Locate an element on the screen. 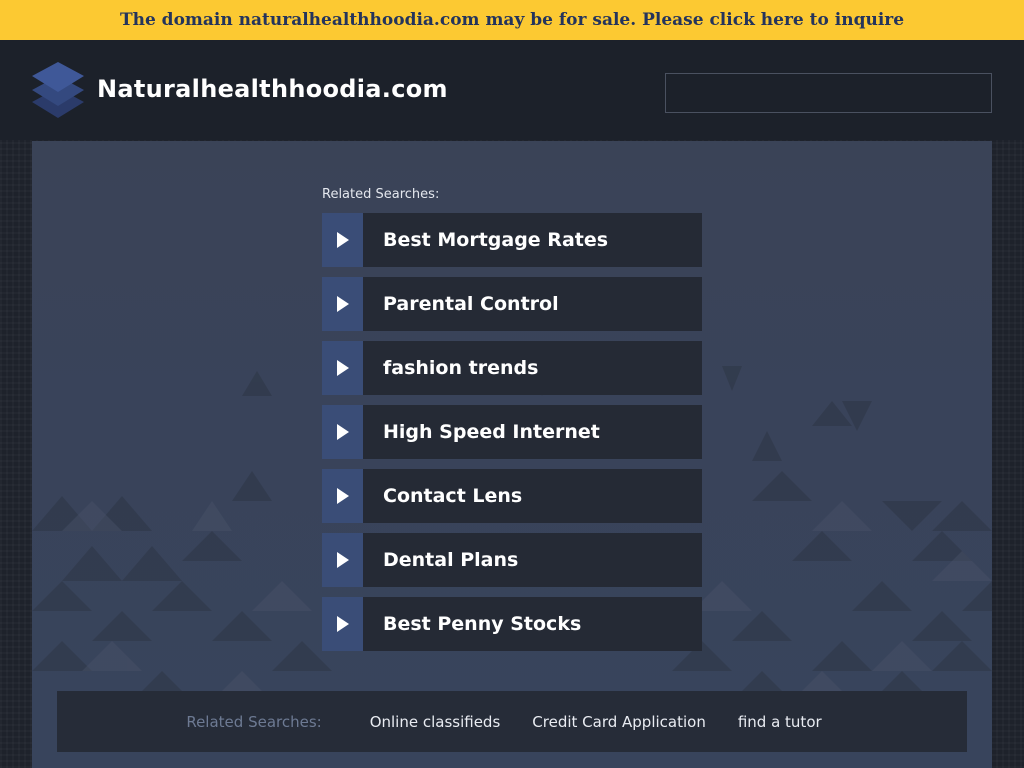 The width and height of the screenshot is (1024, 768). stacked-layers-icon is located at coordinates (58, 90).